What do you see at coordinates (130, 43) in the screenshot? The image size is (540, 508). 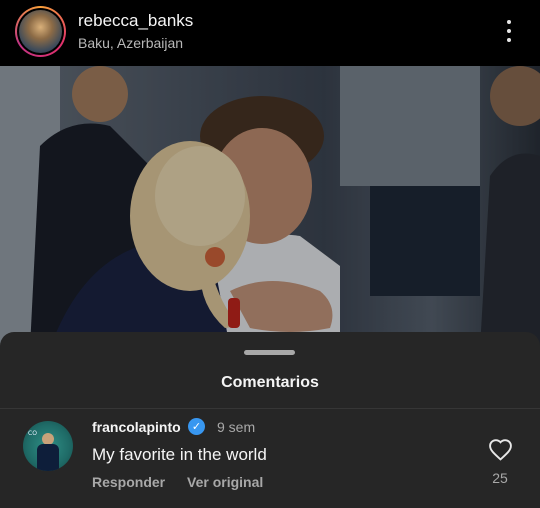 I see `post-location: Baku, Azerbaijan` at bounding box center [130, 43].